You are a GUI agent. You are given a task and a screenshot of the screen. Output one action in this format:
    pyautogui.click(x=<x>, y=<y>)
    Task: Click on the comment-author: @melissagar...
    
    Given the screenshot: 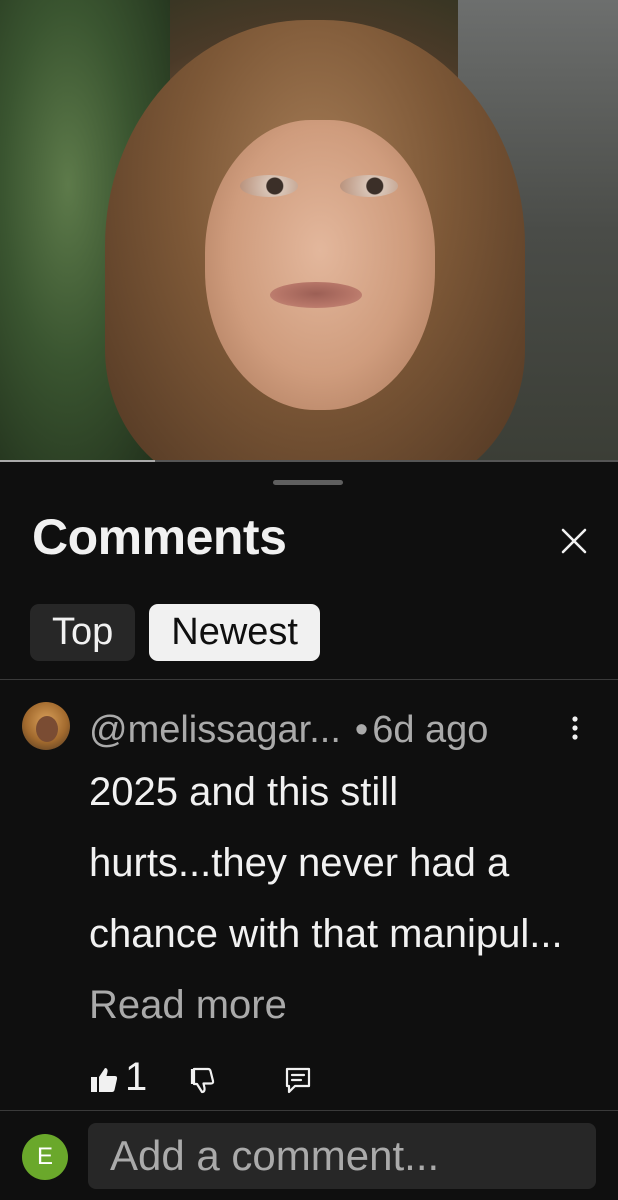 What is the action you would take?
    pyautogui.click(x=215, y=730)
    